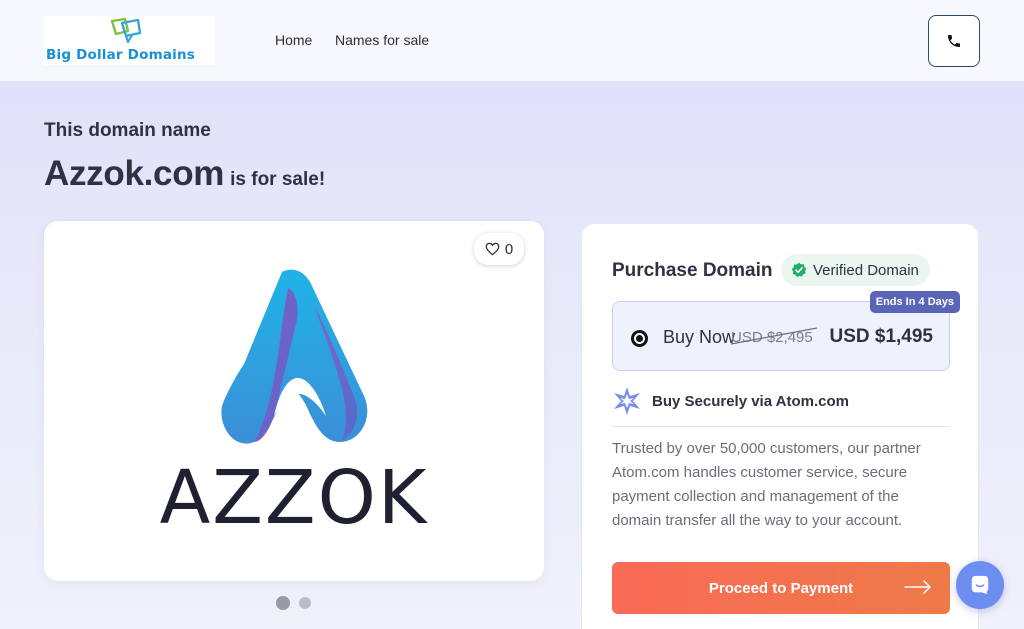 This screenshot has height=629, width=1024. I want to click on arrow-right-icon, so click(917, 587).